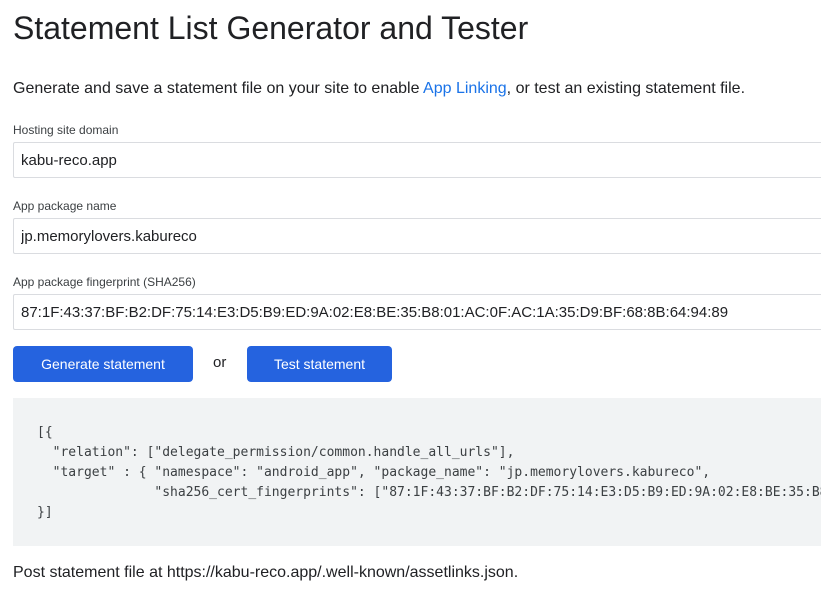 The width and height of the screenshot is (821, 603). Describe the element at coordinates (465, 88) in the screenshot. I see `app-linking-link: App Linking` at that location.